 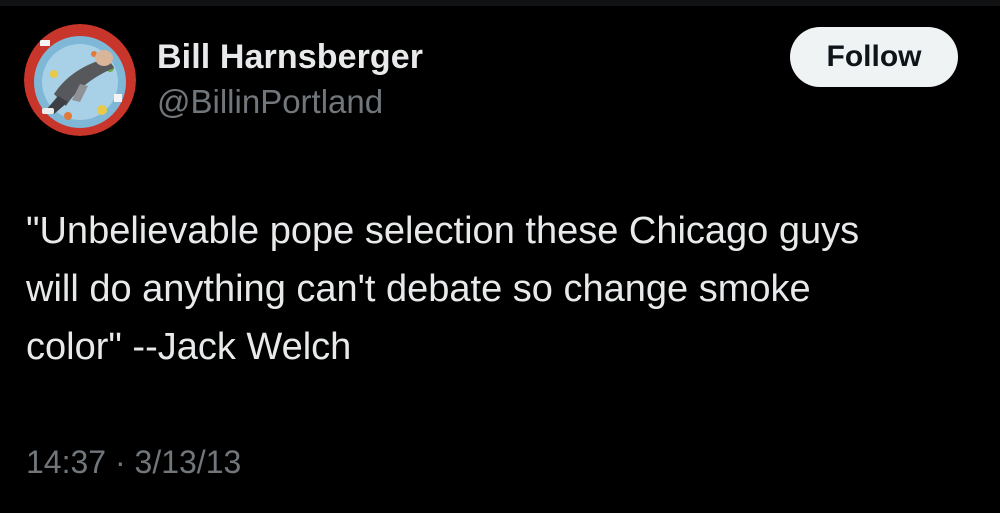 I want to click on follow-button-label: Follow, so click(x=874, y=56).